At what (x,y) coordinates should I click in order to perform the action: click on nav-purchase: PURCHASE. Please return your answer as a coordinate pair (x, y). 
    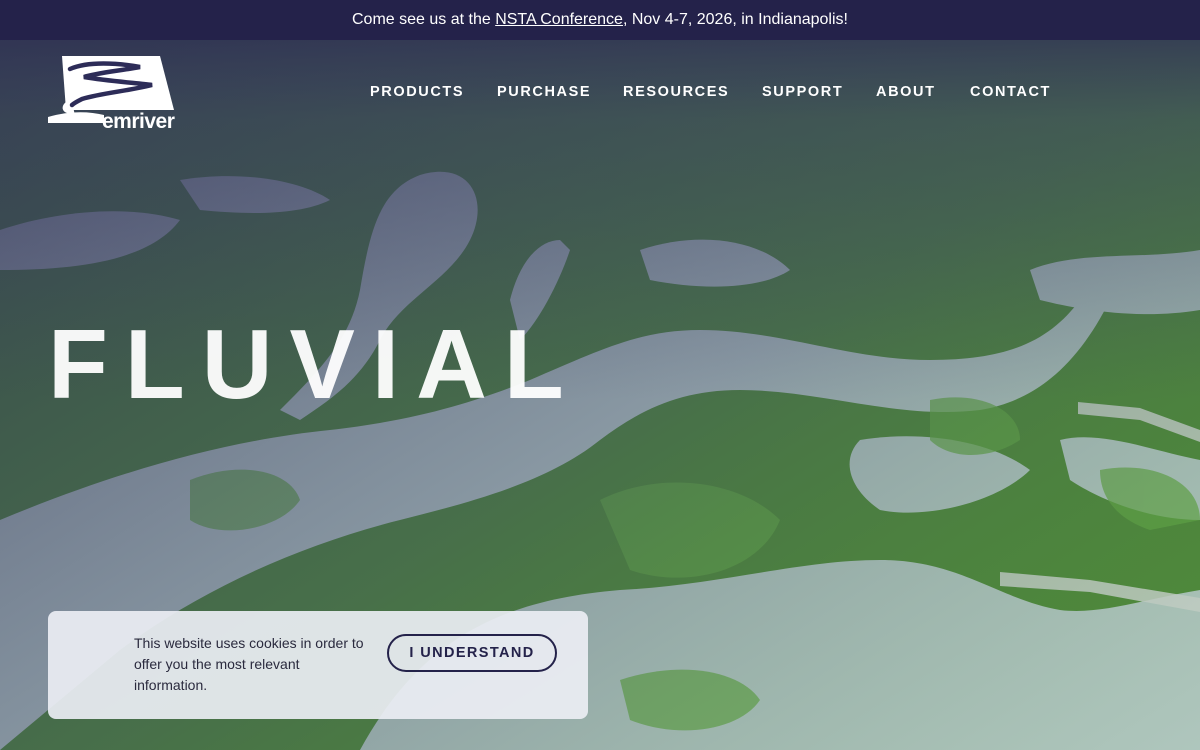
    Looking at the image, I should click on (544, 92).